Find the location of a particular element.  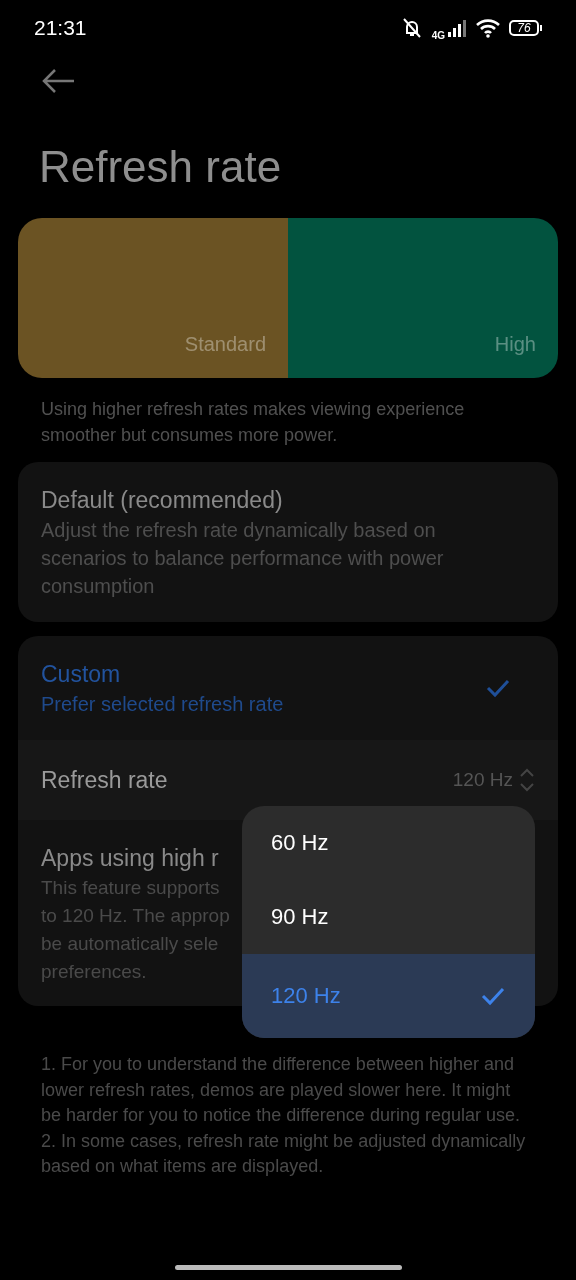

setting-description: be automatically sele is located at coordinates (130, 944).